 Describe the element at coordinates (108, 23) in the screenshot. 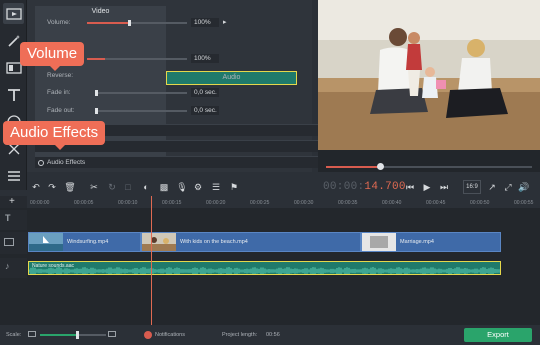

I see `volume-slider-fill` at that location.